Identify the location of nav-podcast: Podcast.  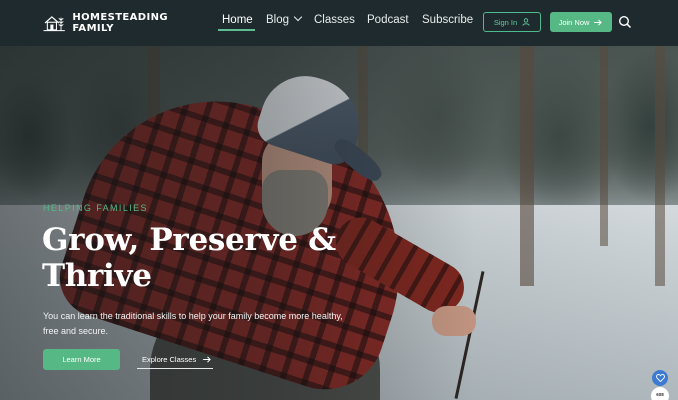
(388, 20).